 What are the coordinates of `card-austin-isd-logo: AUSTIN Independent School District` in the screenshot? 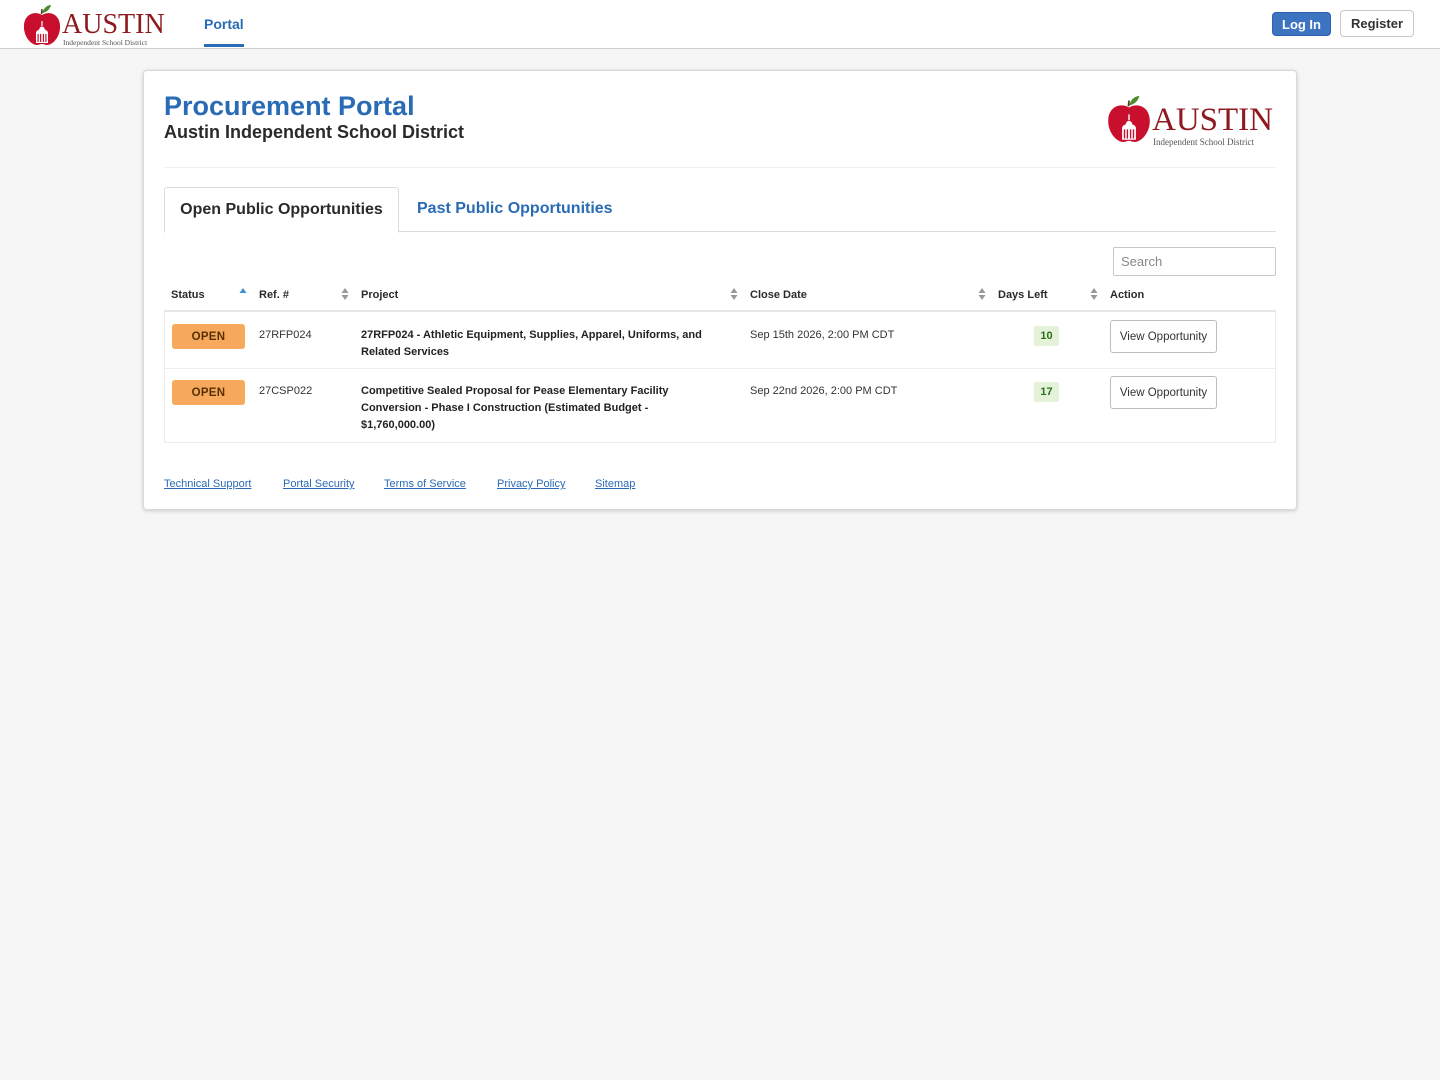 It's located at (1191, 120).